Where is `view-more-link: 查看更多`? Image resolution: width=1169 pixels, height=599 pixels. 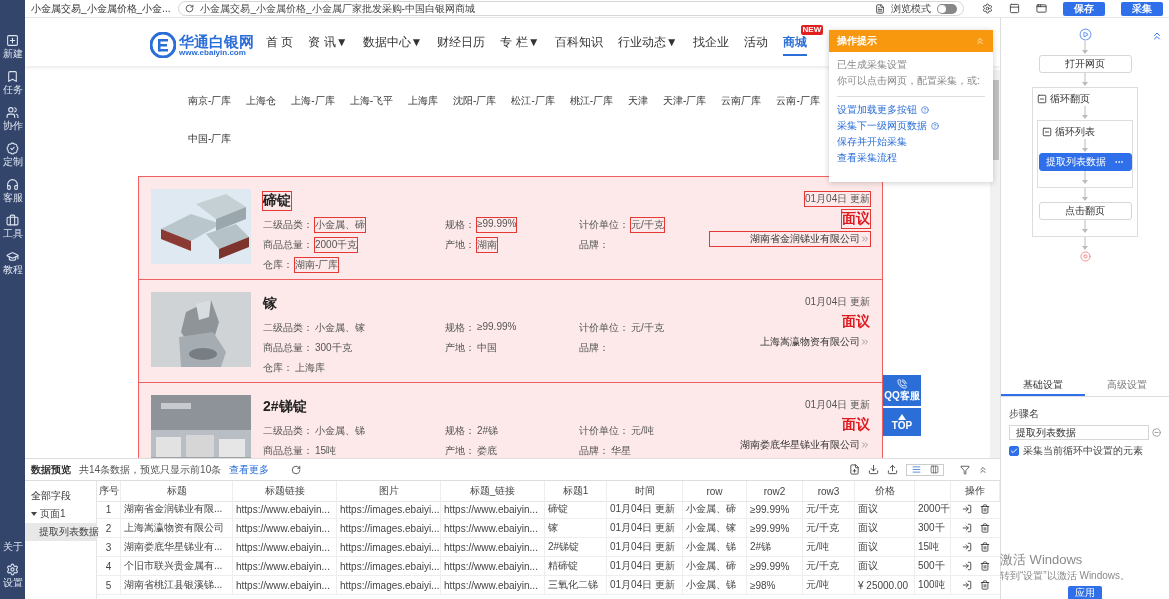 view-more-link: 查看更多 is located at coordinates (249, 469).